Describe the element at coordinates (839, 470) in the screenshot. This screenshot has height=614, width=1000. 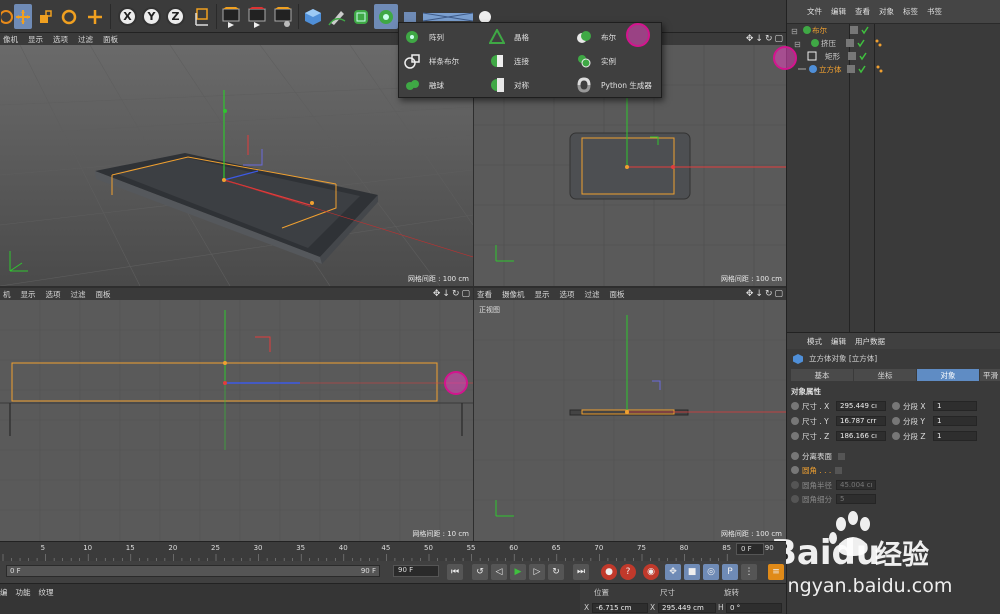
I see `fillet-checkbox` at that location.